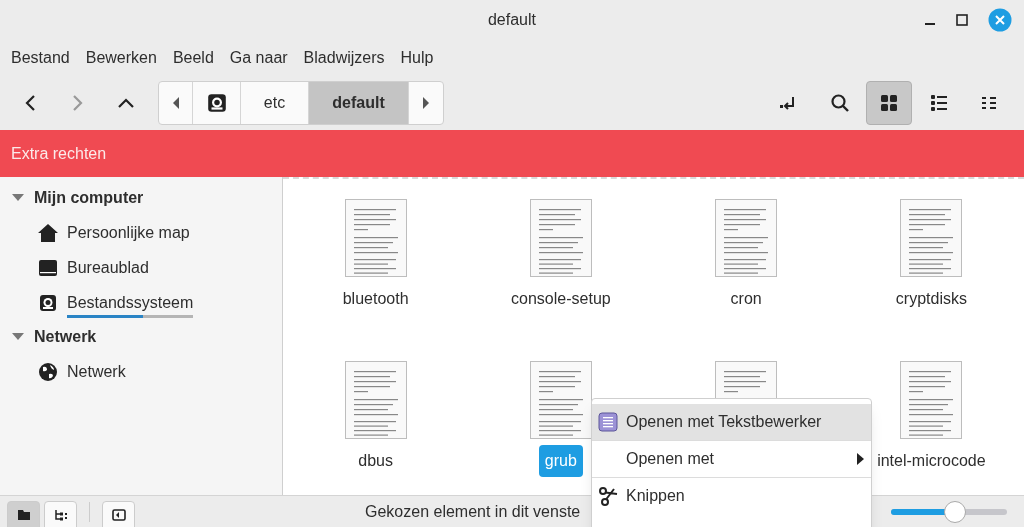 This screenshot has width=1024, height=527. What do you see at coordinates (608, 496) in the screenshot?
I see `scissors-icon` at bounding box center [608, 496].